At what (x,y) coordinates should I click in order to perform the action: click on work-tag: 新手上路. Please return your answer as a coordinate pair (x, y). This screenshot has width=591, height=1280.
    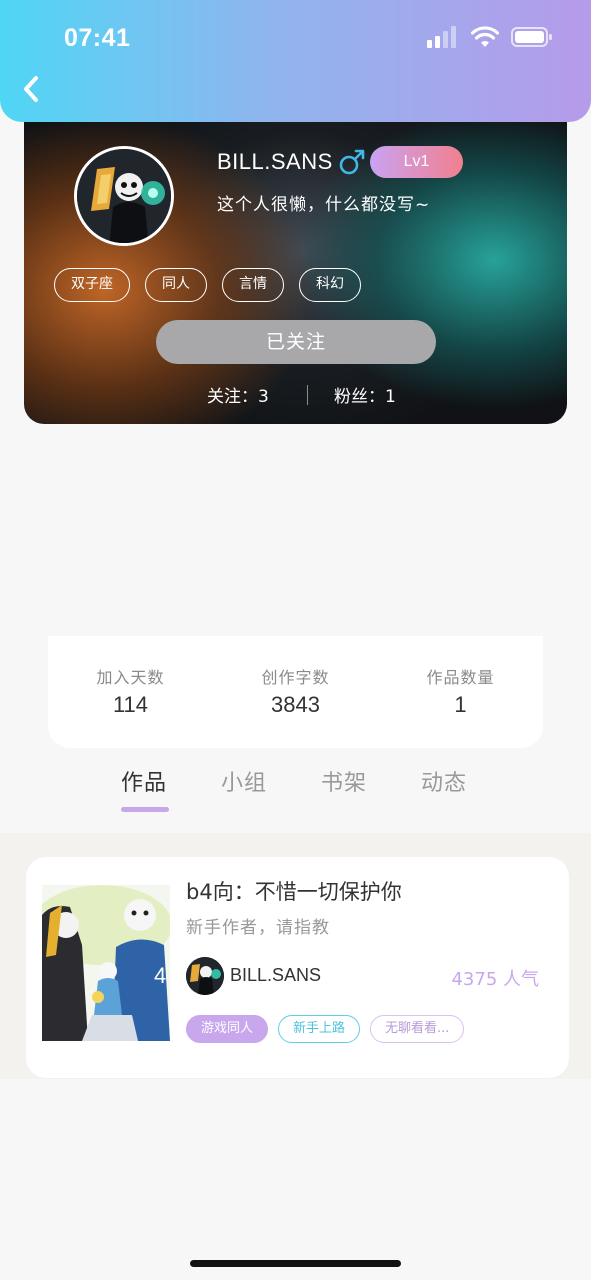
    Looking at the image, I should click on (319, 1029).